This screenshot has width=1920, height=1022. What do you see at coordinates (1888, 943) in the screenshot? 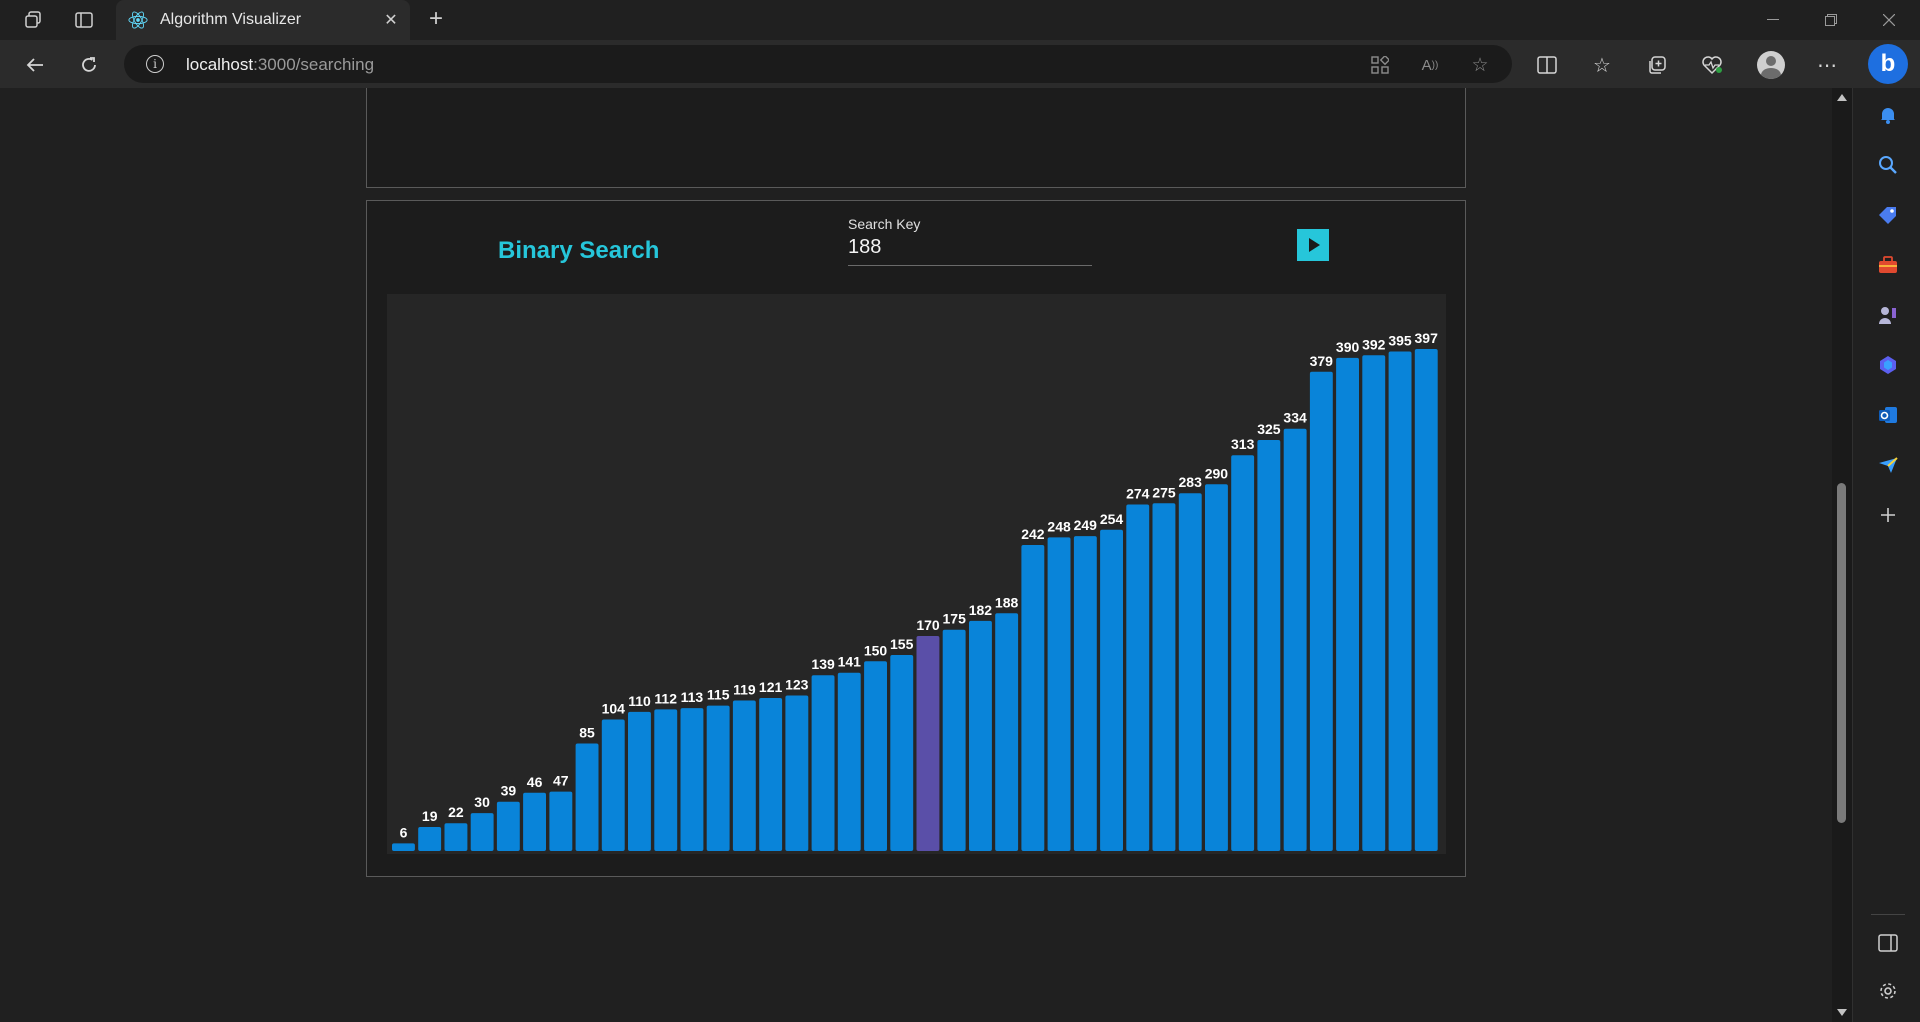
I see `hide-sidebar-icon` at bounding box center [1888, 943].